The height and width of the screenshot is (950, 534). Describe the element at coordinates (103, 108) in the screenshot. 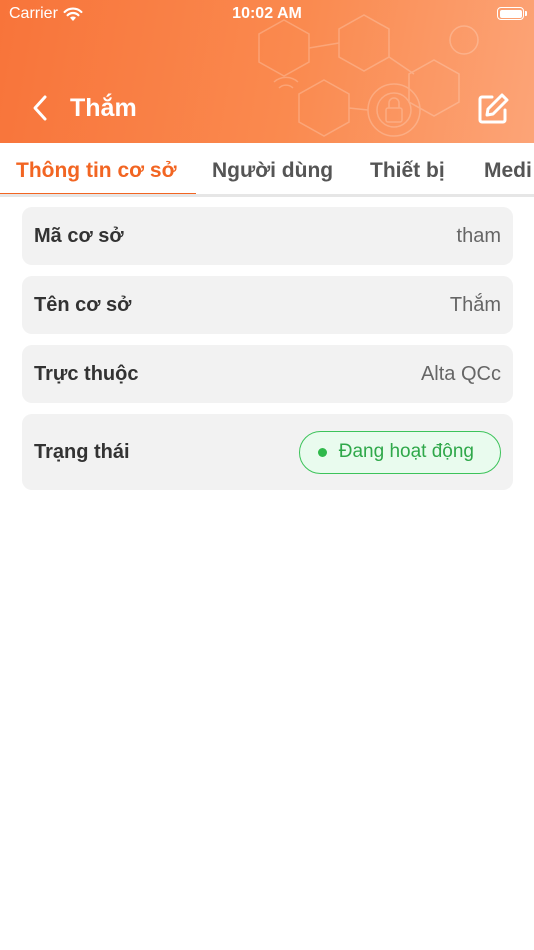

I see `page-title: Thắm` at that location.